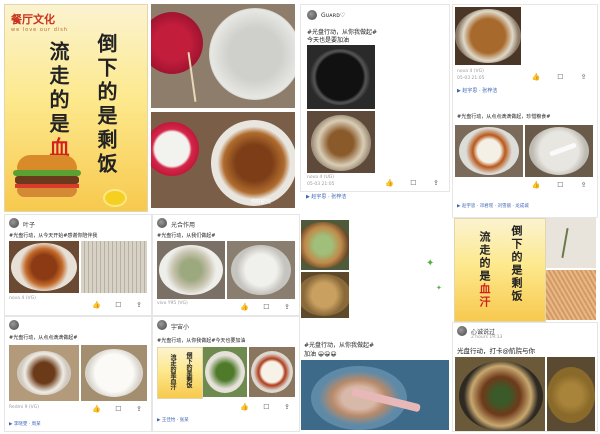 The width and height of the screenshot is (600, 434). Describe the element at coordinates (439, 288) in the screenshot. I see `green-sparkle-2: ✦` at that location.